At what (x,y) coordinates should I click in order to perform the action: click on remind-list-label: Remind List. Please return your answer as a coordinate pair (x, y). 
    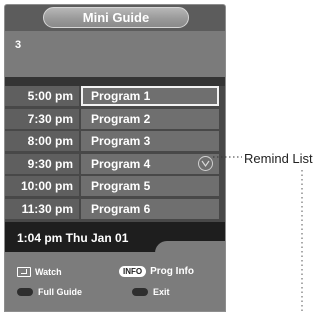
    Looking at the image, I should click on (278, 158).